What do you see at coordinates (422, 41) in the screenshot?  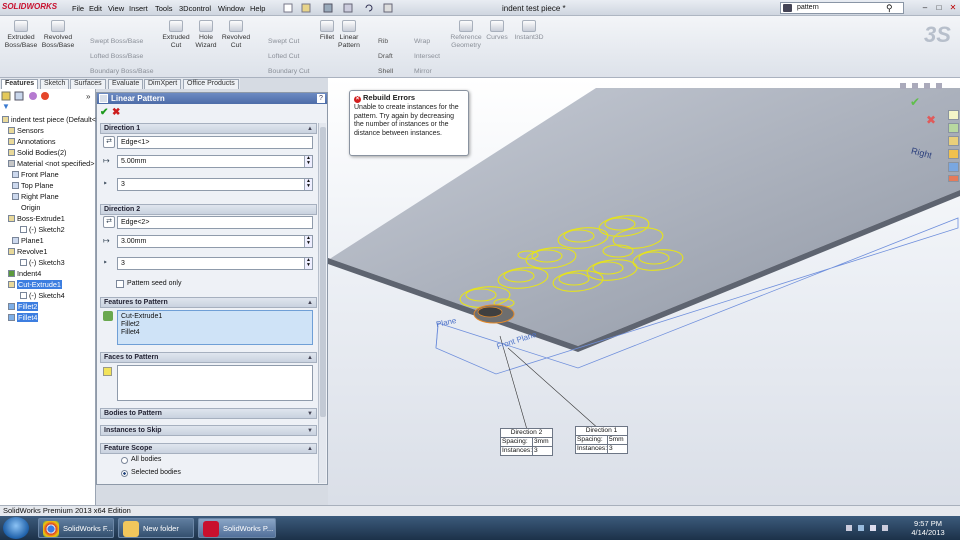 I see `wrap-button: Wrap` at bounding box center [422, 41].